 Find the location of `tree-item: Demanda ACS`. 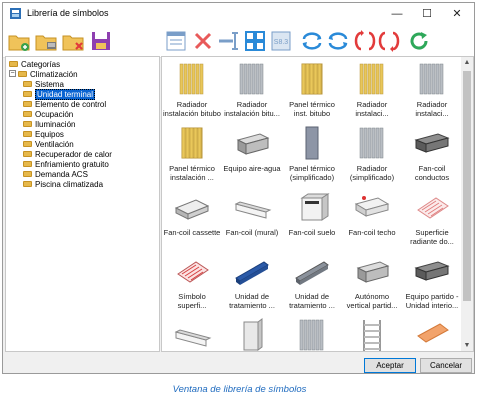

tree-item: Demanda ACS is located at coordinates (55, 175).